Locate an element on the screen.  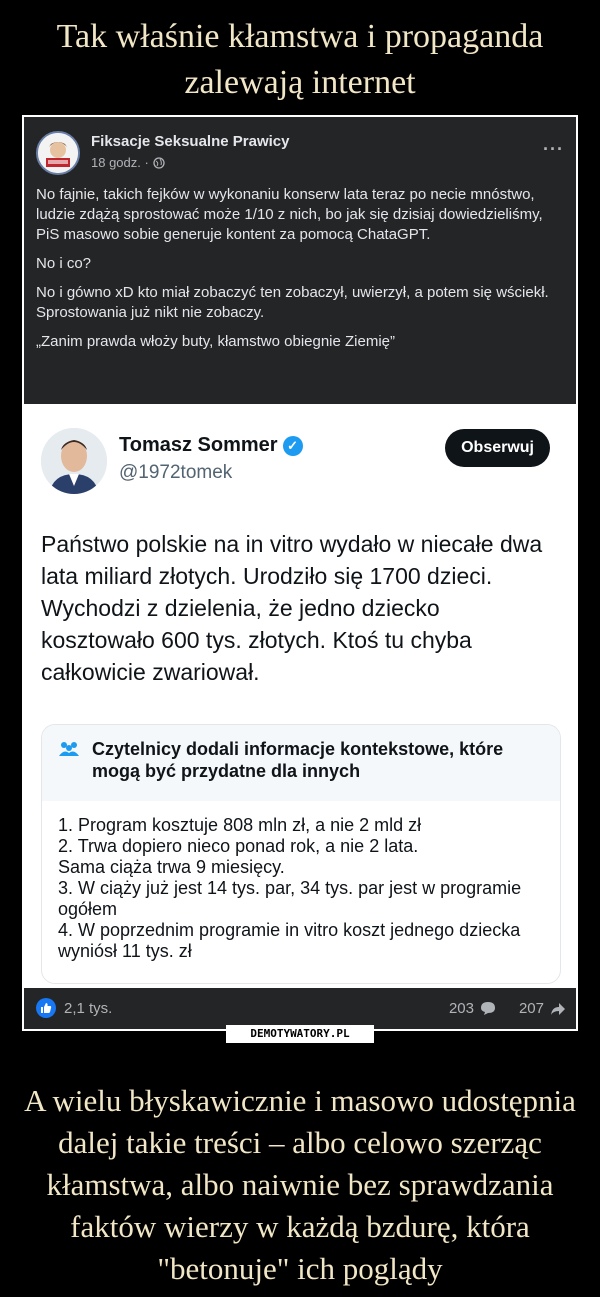
page-logo-icon is located at coordinates (58, 153).